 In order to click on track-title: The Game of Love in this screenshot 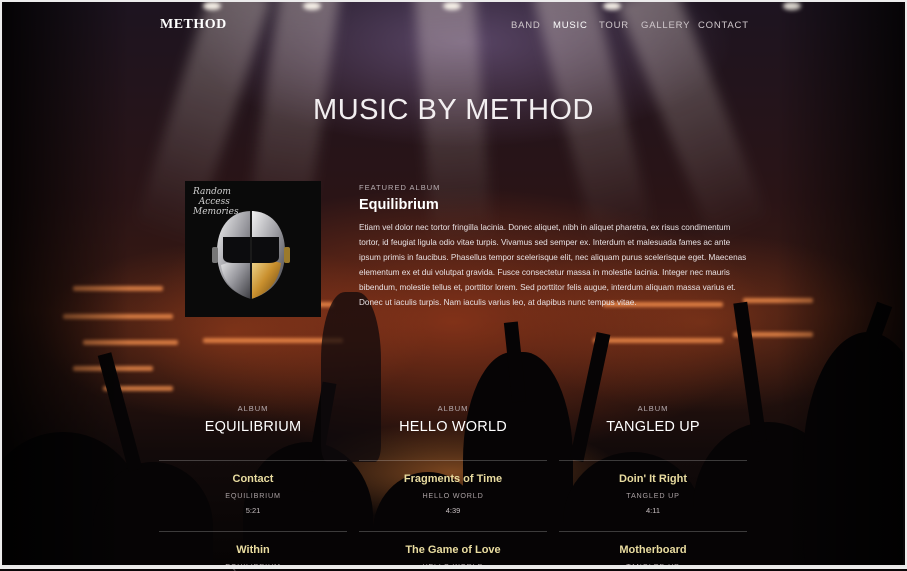, I will do `click(453, 550)`.